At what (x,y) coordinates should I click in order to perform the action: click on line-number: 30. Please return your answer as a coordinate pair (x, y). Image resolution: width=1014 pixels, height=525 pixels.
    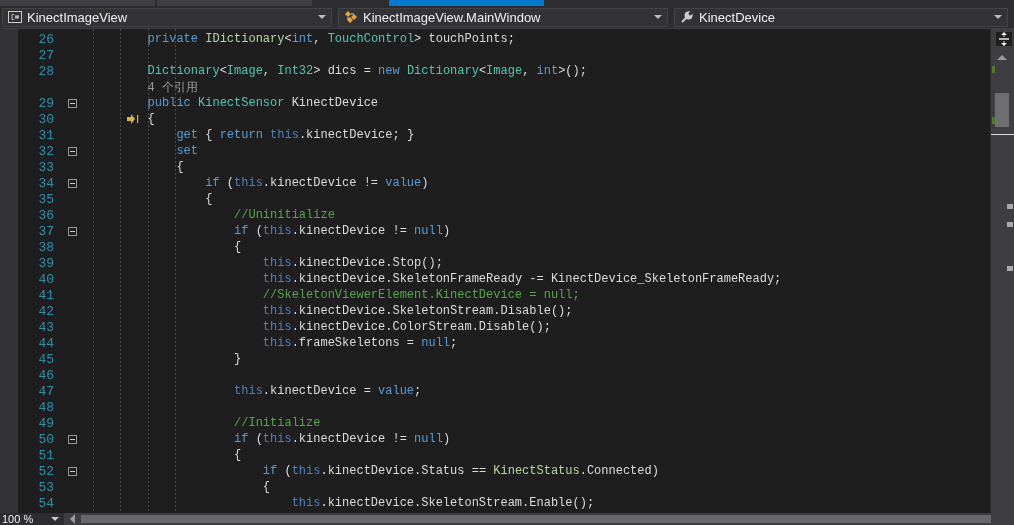
    Looking at the image, I should click on (45, 119).